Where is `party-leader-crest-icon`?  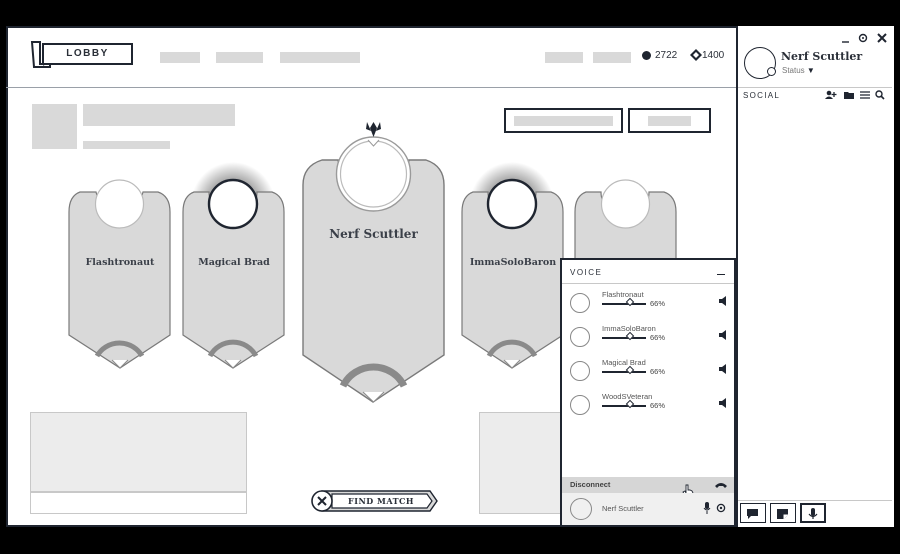 party-leader-crest-icon is located at coordinates (373, 129).